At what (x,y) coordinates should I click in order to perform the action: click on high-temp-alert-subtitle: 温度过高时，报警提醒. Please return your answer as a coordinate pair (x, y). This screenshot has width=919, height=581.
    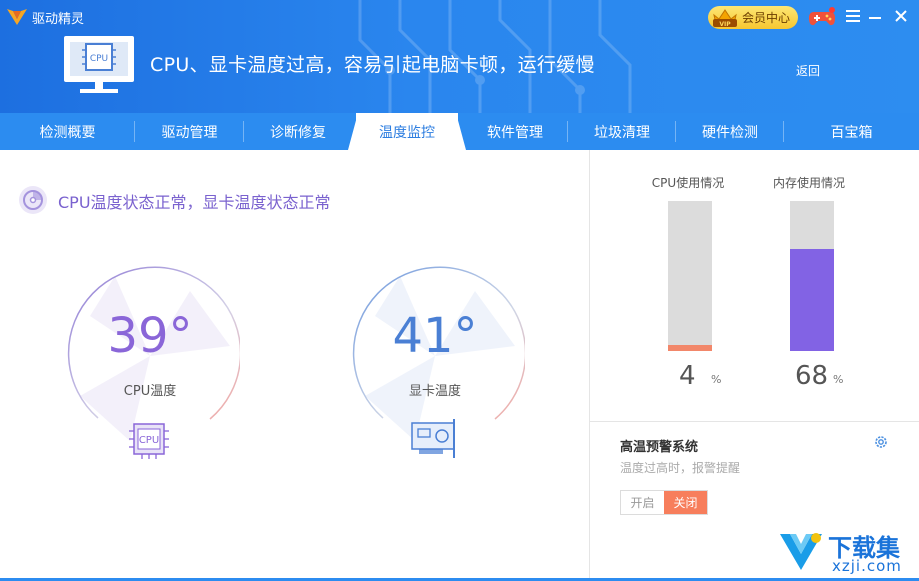
    Looking at the image, I should click on (680, 468).